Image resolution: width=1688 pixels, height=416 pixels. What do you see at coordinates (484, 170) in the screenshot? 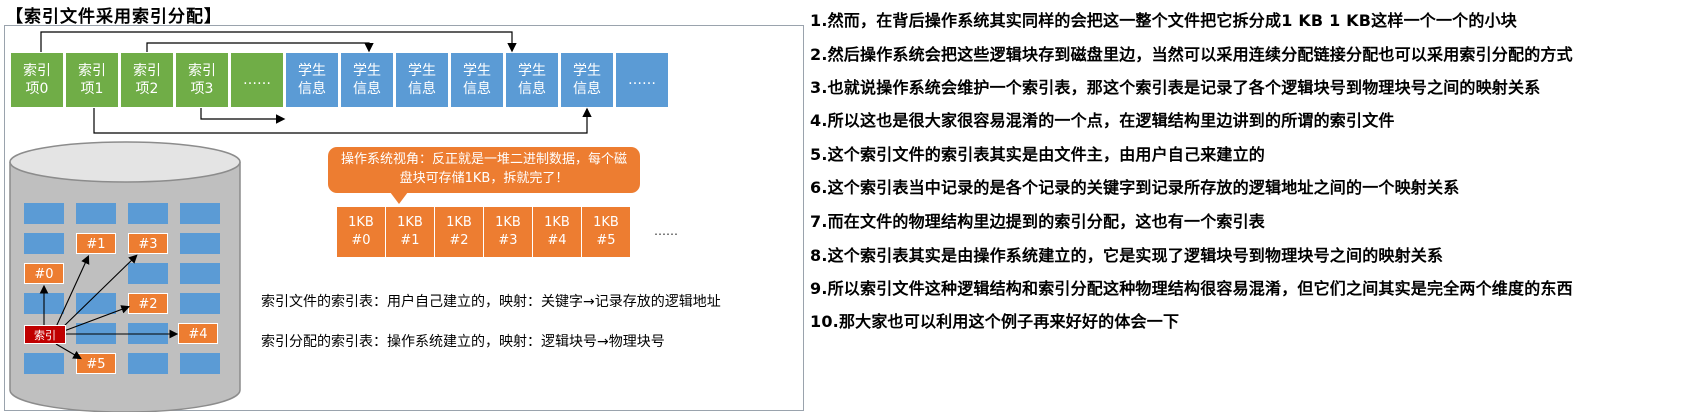
I see `os-view-bubble: 操作系统视角：反正就是一堆二进制数据，每个磁盘块可存储1KB，拆就完了！` at bounding box center [484, 170].